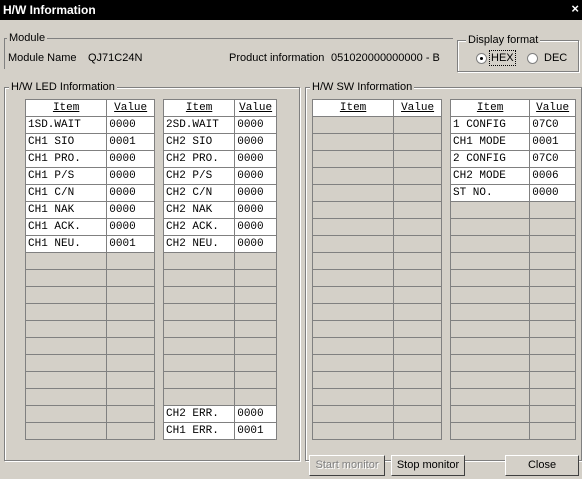  What do you see at coordinates (199, 193) in the screenshot?
I see `item-cell: CH2 C/N` at bounding box center [199, 193].